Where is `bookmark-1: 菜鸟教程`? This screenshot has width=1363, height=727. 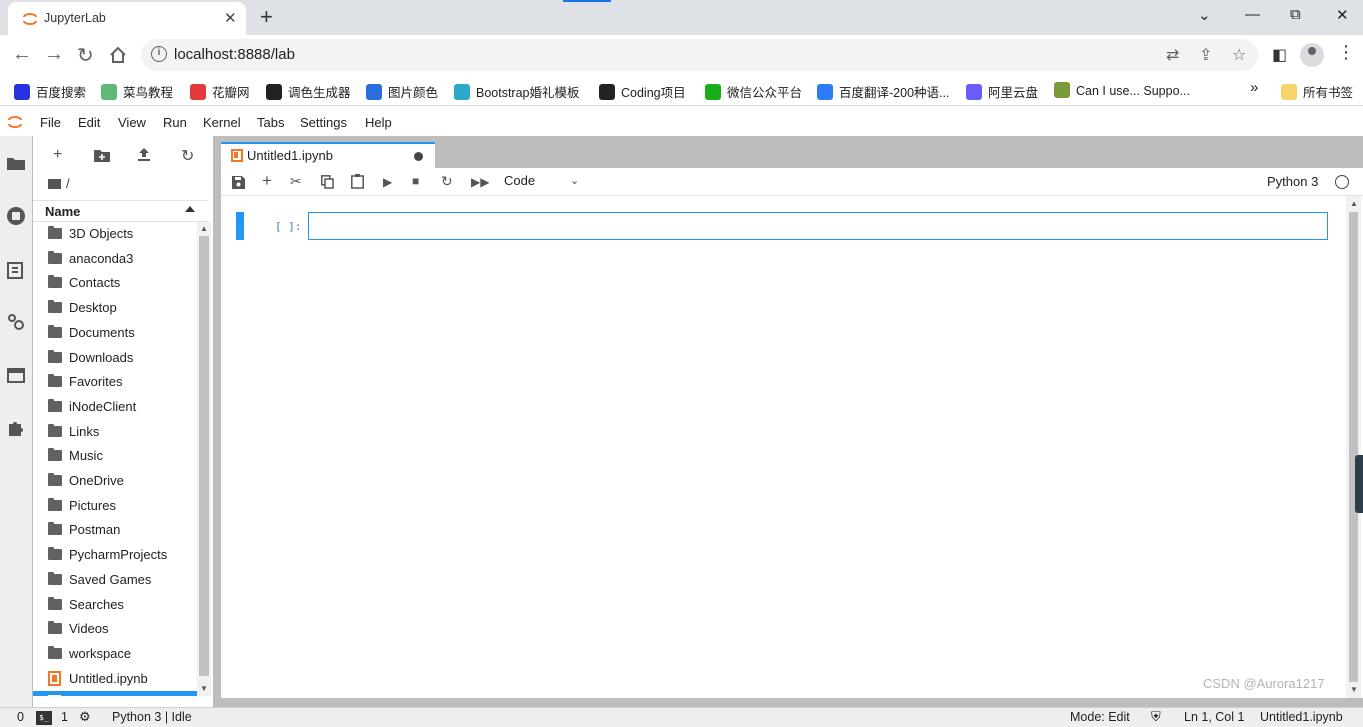 bookmark-1: 菜鸟教程 is located at coordinates (137, 91).